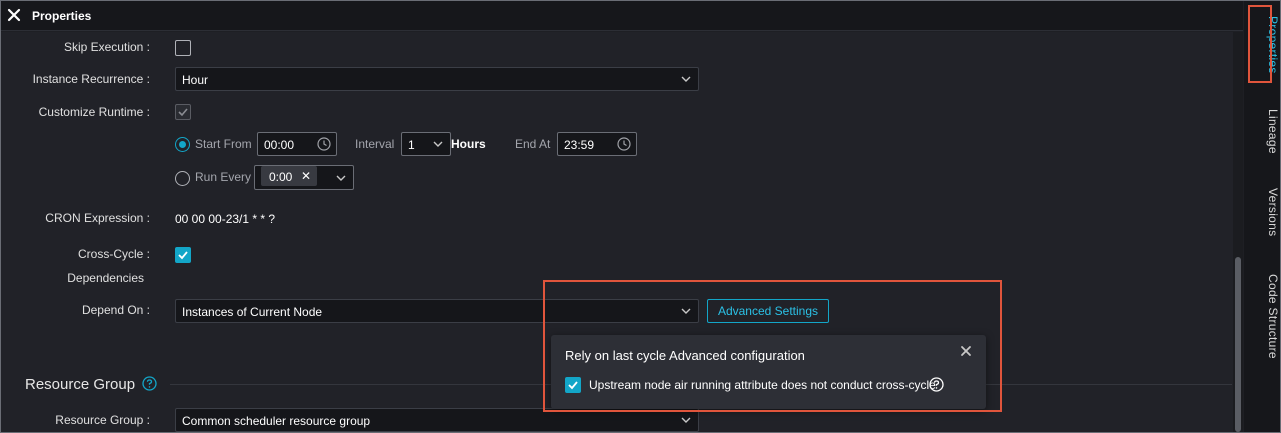 This screenshot has width=1281, height=433. What do you see at coordinates (437, 79) in the screenshot?
I see `instance-recurrence-select: Hour` at bounding box center [437, 79].